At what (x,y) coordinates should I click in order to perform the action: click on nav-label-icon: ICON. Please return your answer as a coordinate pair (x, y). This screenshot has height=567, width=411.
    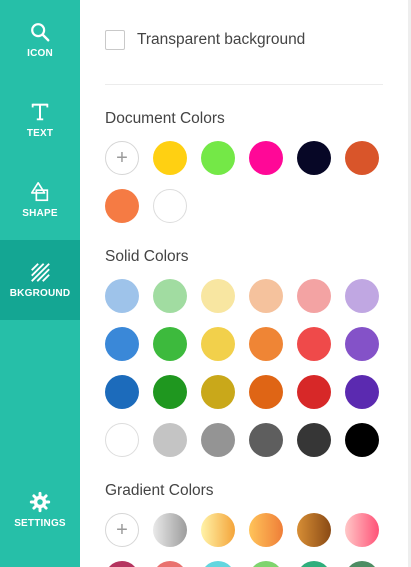
    Looking at the image, I should click on (40, 53).